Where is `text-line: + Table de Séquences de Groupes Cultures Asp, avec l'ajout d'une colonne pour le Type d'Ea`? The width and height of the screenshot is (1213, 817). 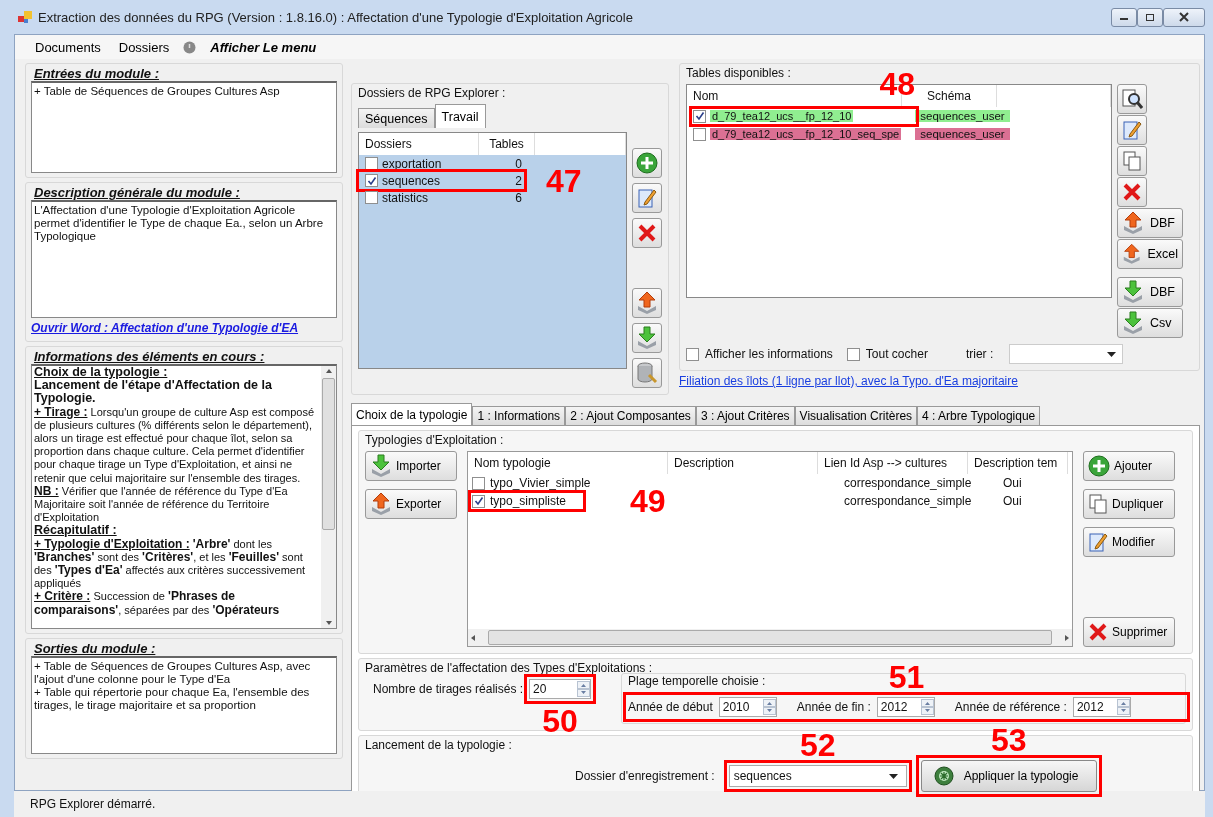
text-line: + Table de Séquences de Groupes Cultures Asp, avec l'ajout d'une colonne pour le Type d'Ea is located at coordinates (173, 673).